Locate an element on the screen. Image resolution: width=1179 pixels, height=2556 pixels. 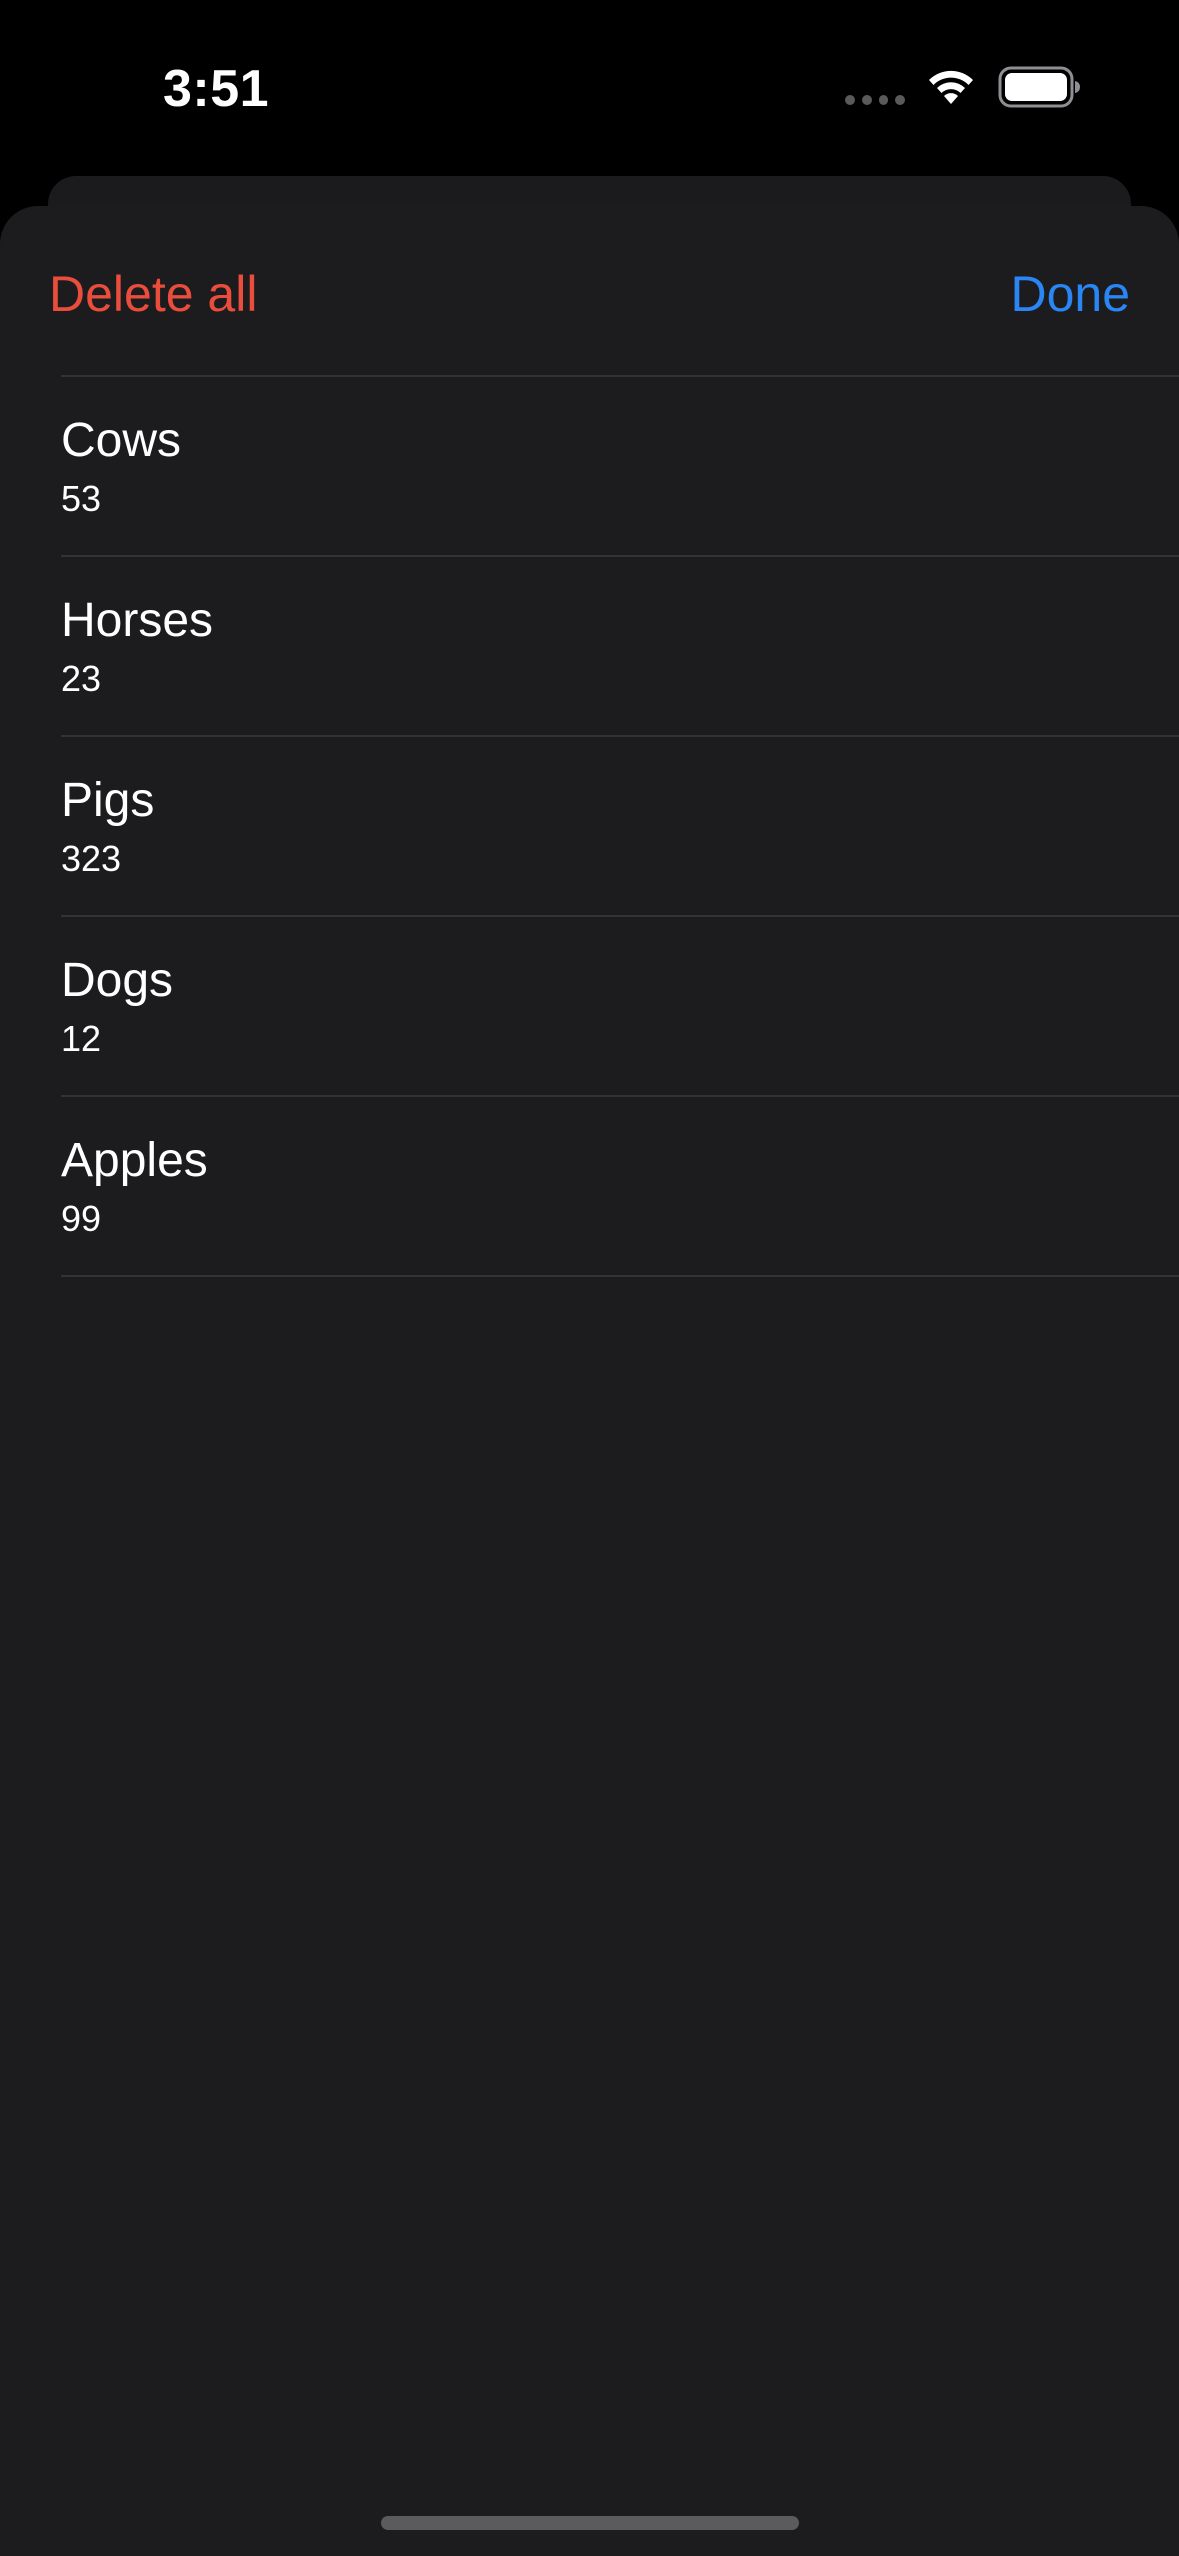
list-item-title: Horses is located at coordinates (137, 620).